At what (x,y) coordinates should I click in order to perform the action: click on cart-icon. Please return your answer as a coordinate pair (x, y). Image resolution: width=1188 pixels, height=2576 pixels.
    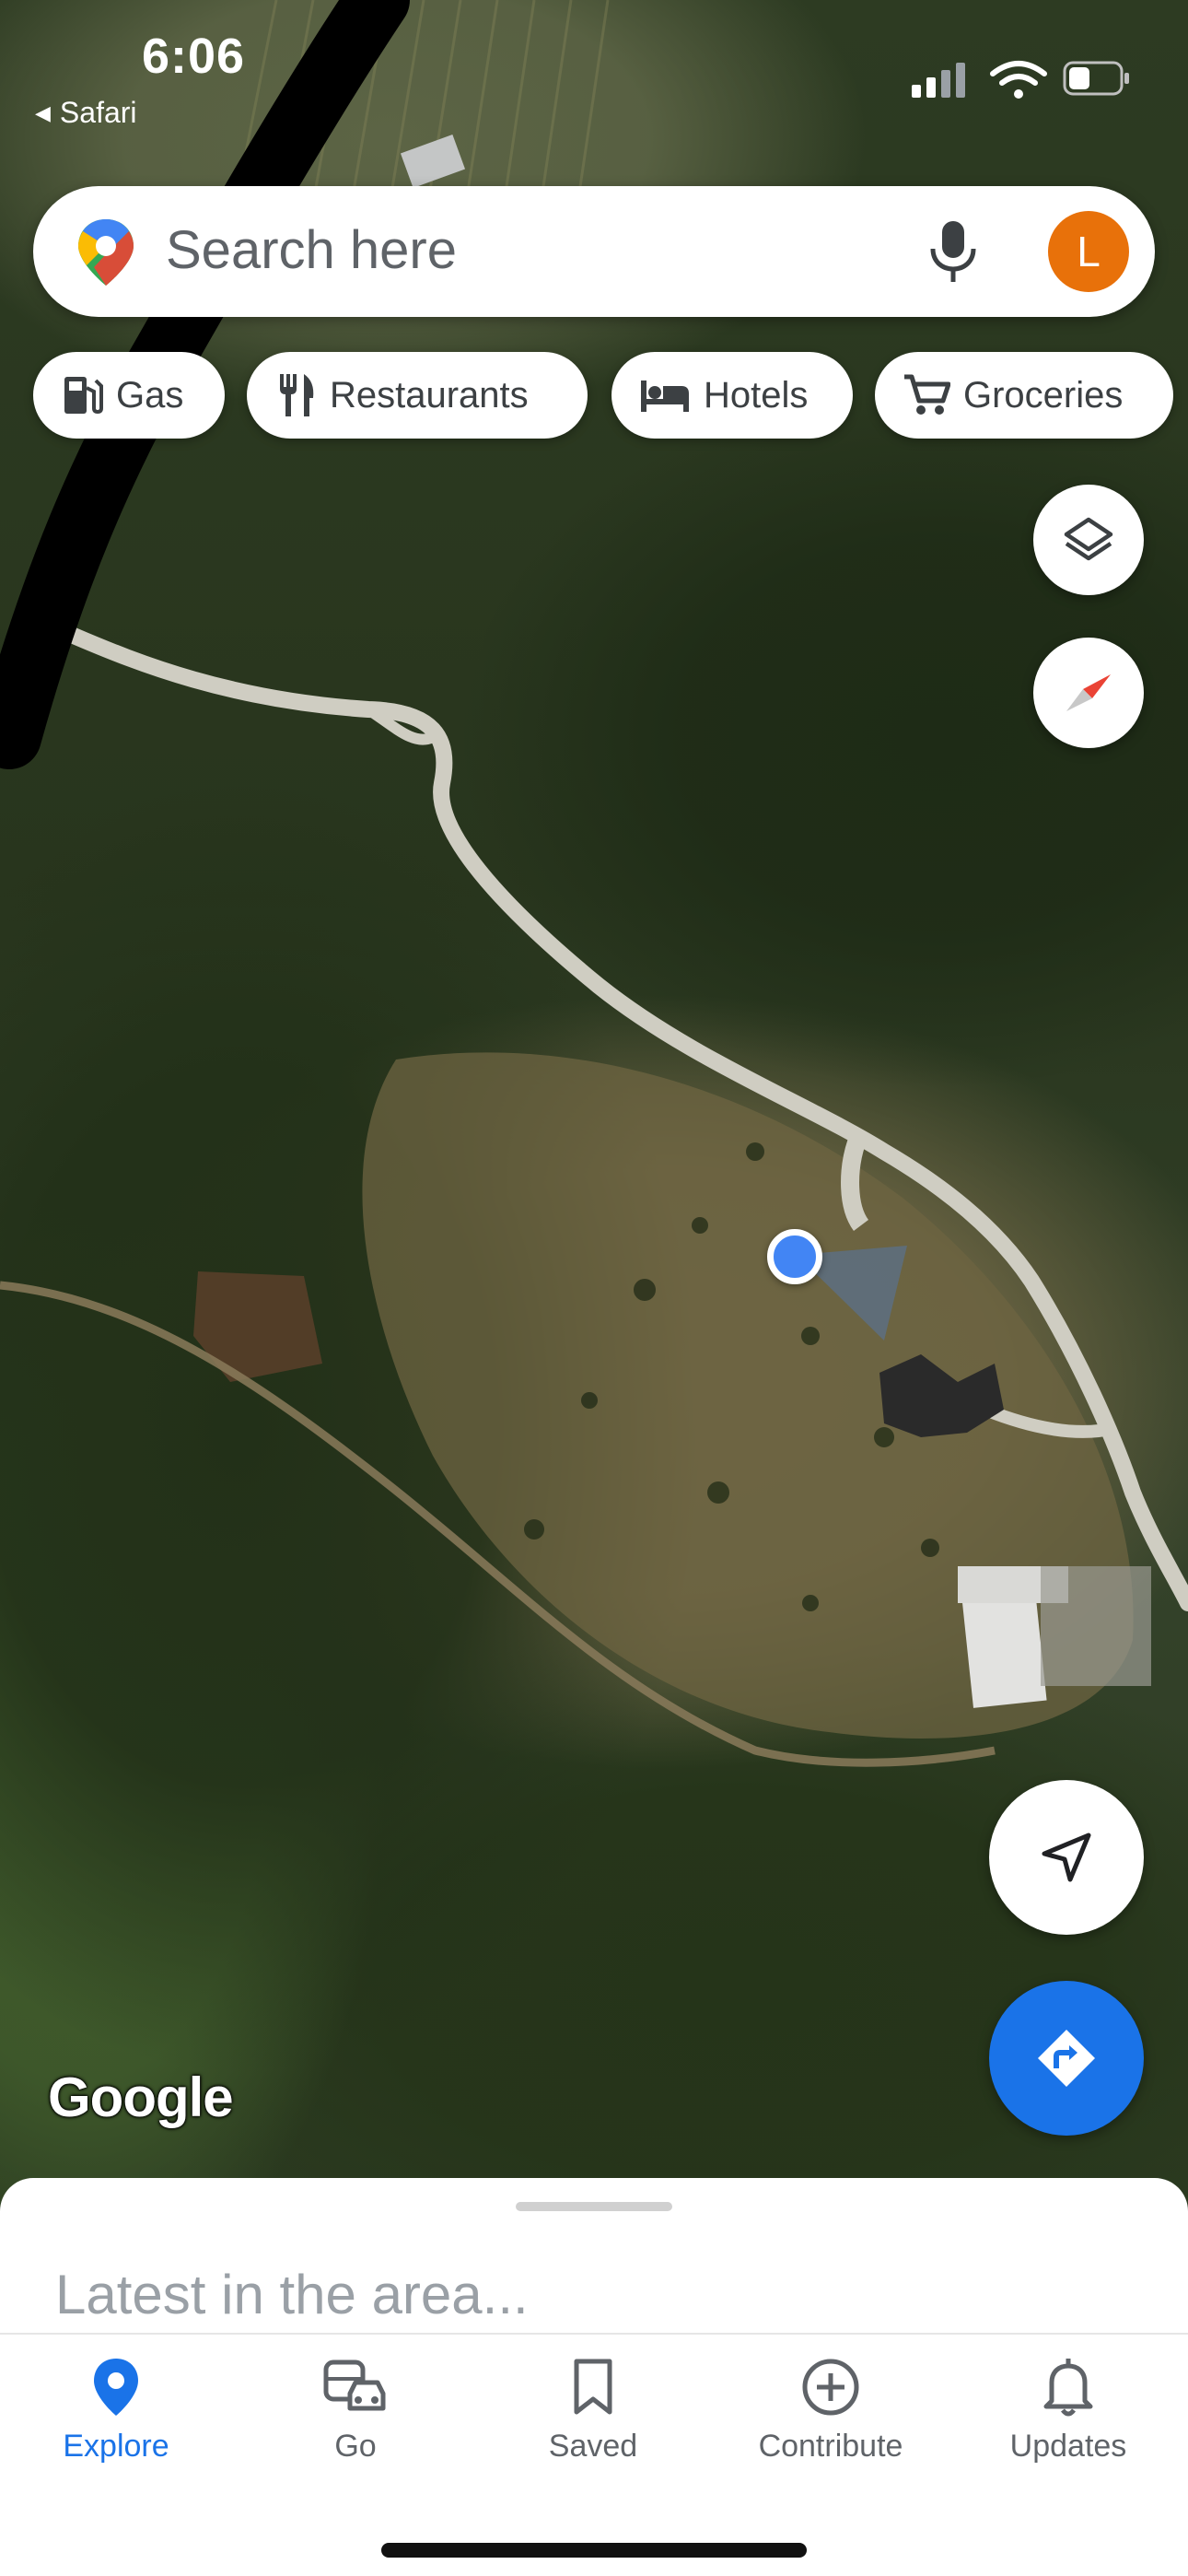
    Looking at the image, I should click on (927, 395).